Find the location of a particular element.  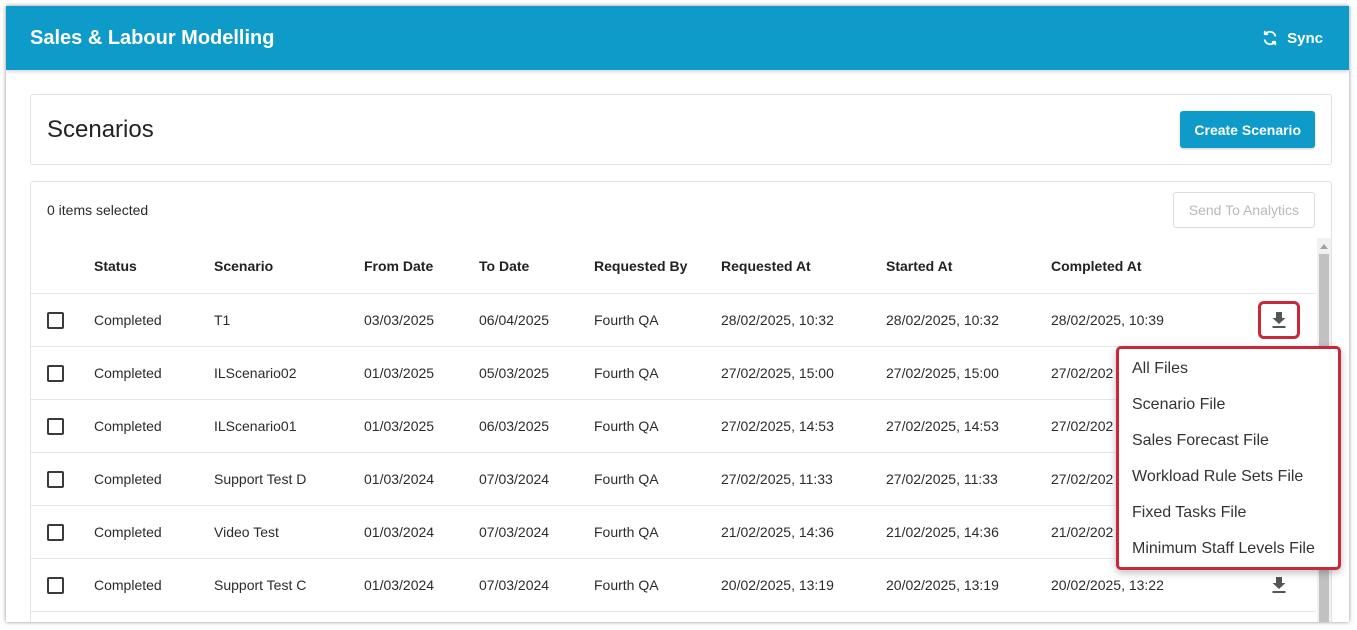

scenario-cell: ILScenario02 is located at coordinates (255, 373).